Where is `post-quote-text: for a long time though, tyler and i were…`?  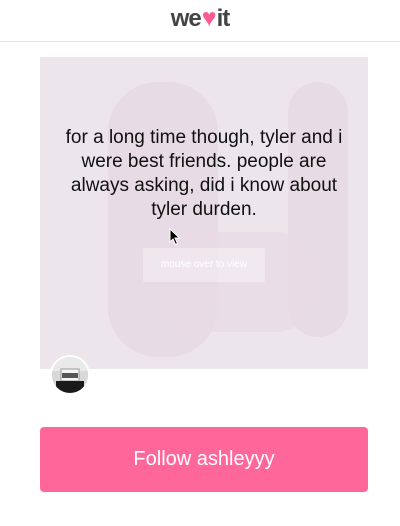 post-quote-text: for a long time though, tyler and i were… is located at coordinates (204, 173).